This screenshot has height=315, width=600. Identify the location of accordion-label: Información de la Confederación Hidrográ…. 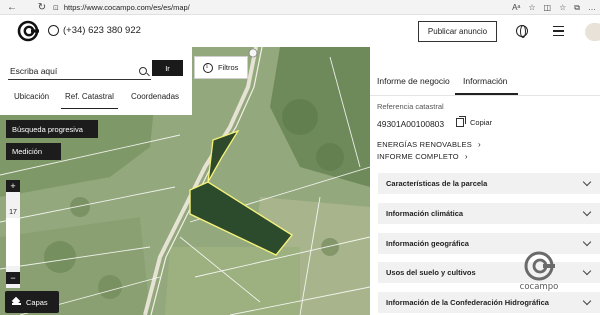
(467, 302).